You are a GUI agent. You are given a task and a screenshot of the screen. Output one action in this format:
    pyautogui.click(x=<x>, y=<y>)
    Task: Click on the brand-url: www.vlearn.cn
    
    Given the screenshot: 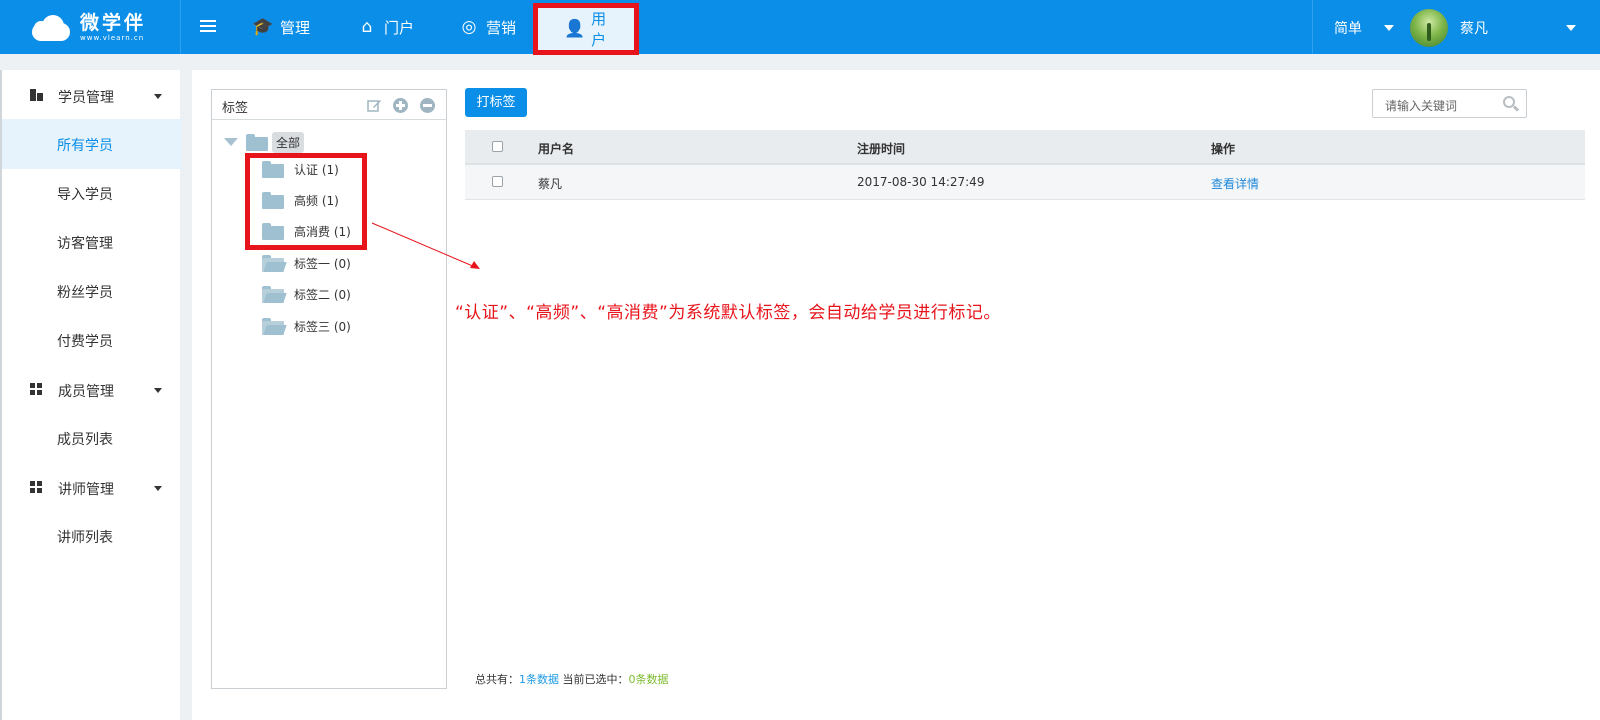 What is the action you would take?
    pyautogui.click(x=112, y=38)
    